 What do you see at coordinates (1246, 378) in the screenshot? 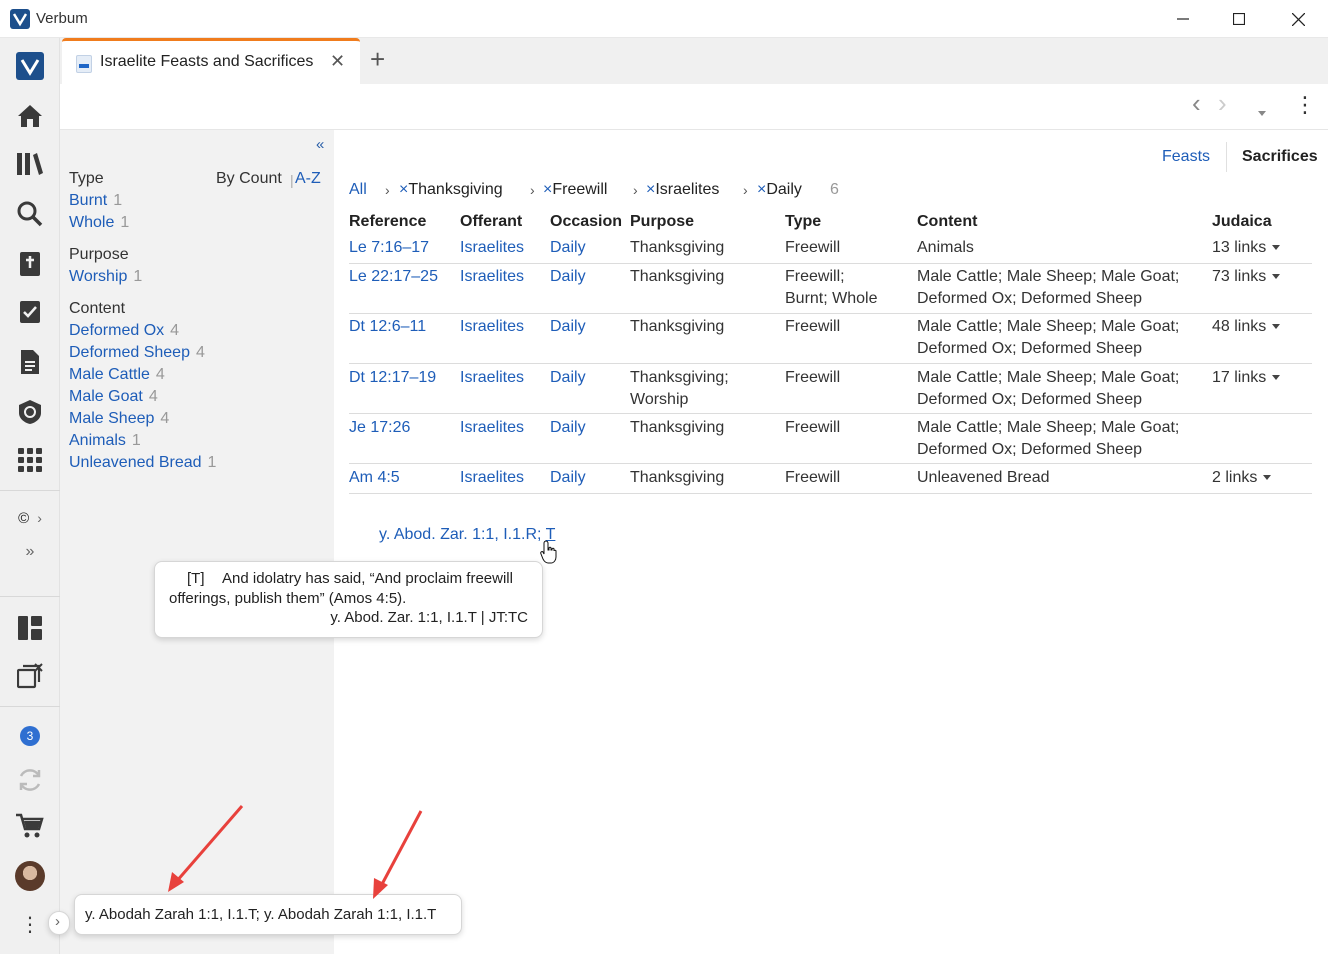
I see `judaica-links-dropdown: 17 links` at bounding box center [1246, 378].